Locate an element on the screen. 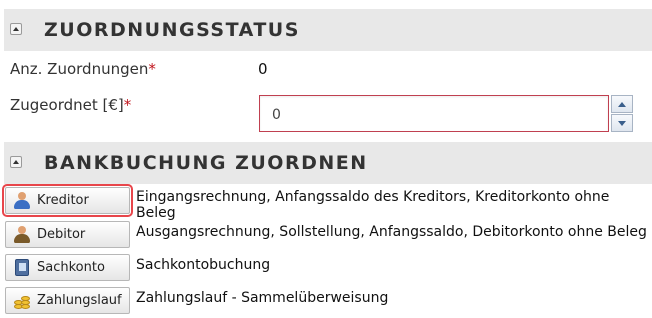  assigned-label-text: Zugeordnet [€] is located at coordinates (67, 105).